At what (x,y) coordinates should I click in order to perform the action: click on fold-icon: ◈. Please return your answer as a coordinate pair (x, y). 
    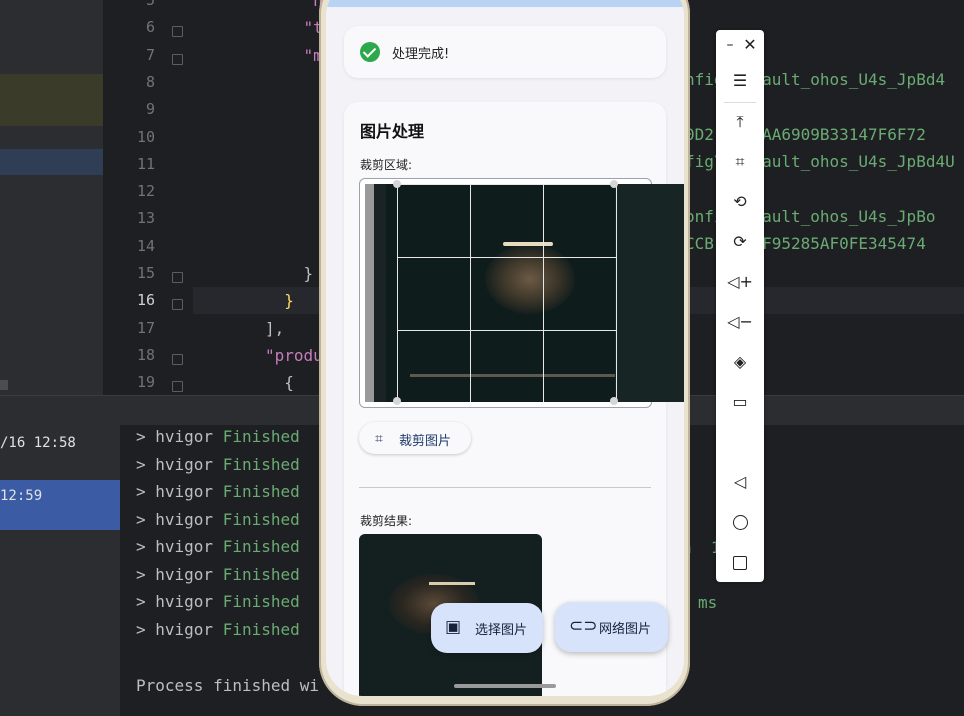
    Looking at the image, I should click on (740, 362).